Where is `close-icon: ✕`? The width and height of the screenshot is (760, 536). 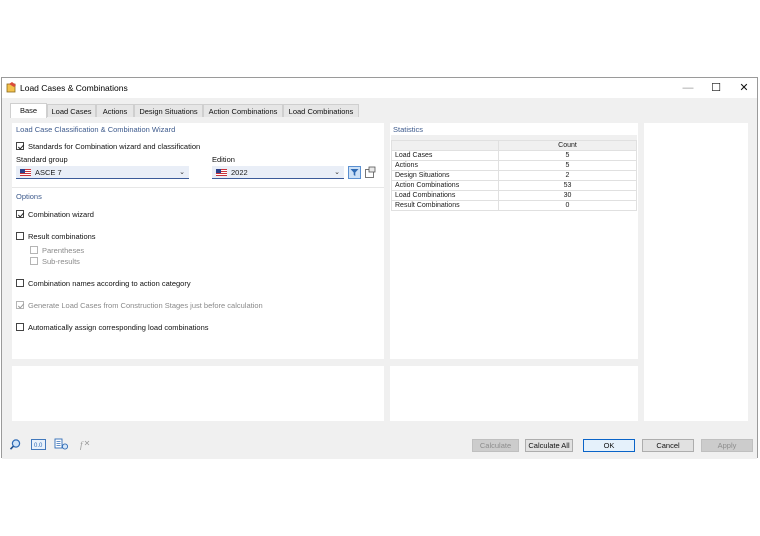
close-icon: ✕ is located at coordinates (744, 88).